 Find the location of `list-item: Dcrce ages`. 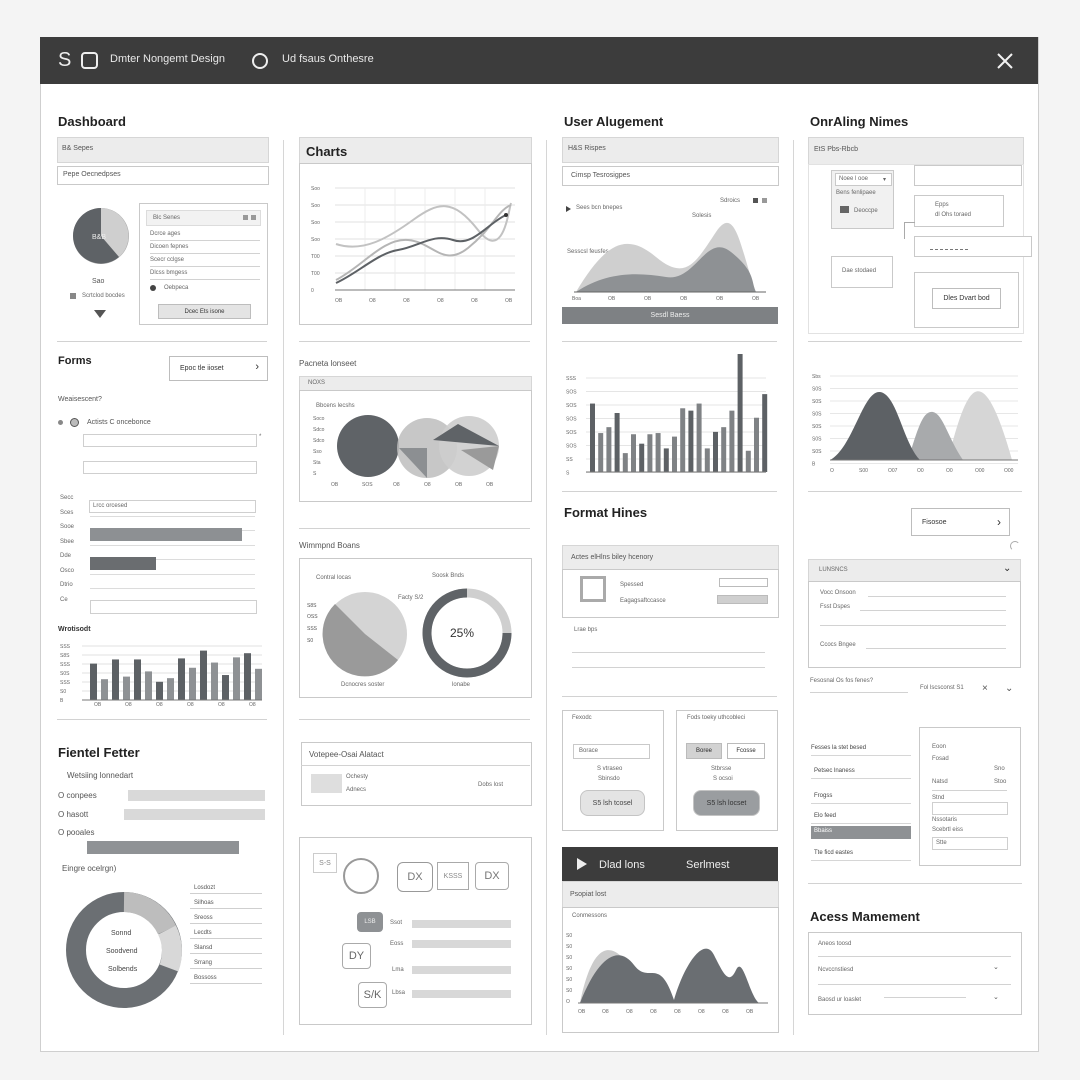

list-item: Dcrce ages is located at coordinates (165, 234).